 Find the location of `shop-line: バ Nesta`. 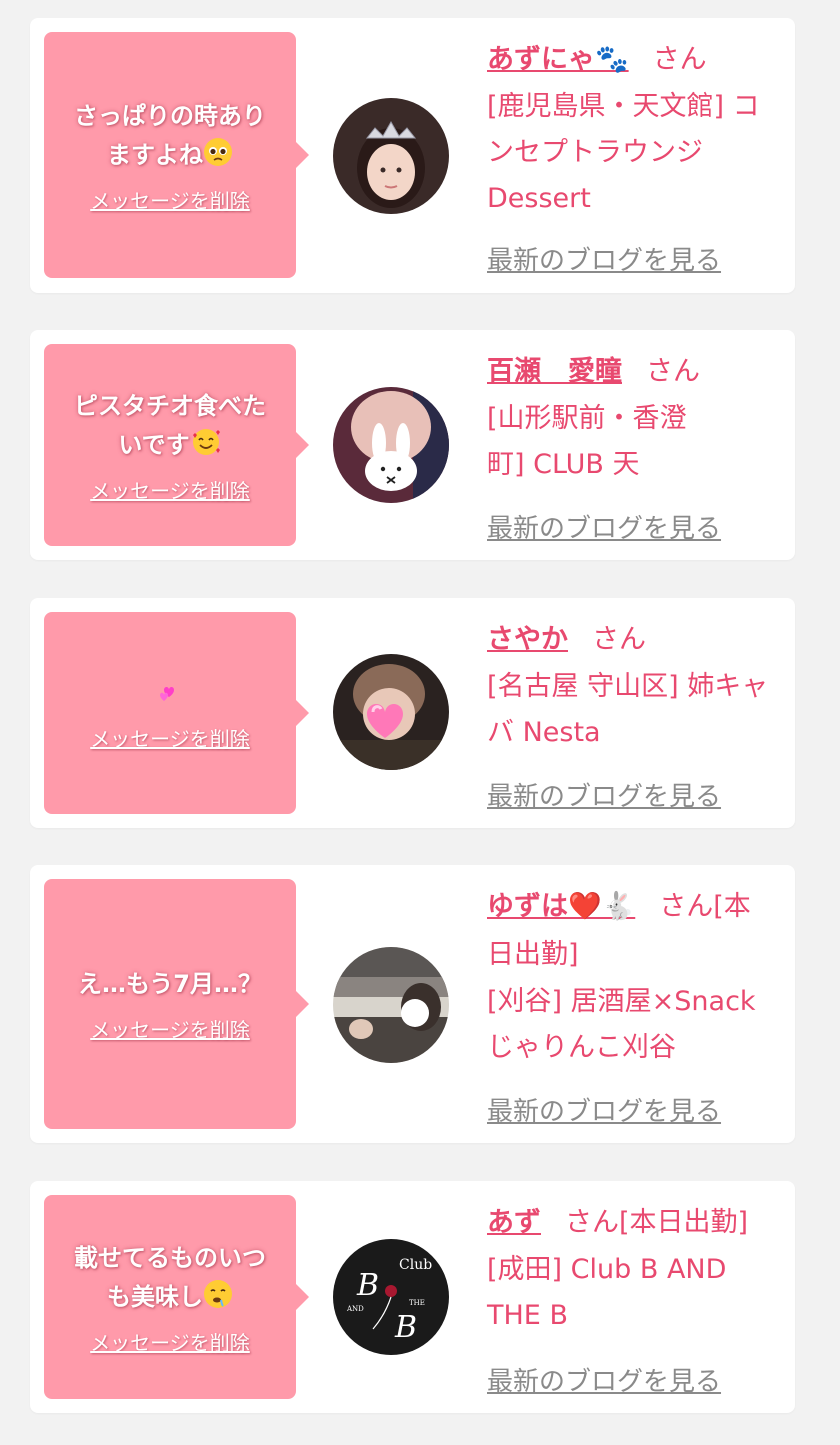

shop-line: バ Nesta is located at coordinates (544, 732).